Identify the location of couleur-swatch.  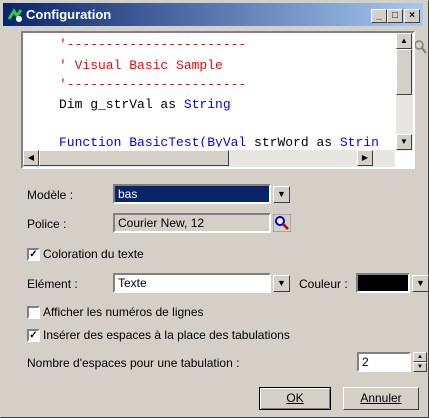
(383, 283).